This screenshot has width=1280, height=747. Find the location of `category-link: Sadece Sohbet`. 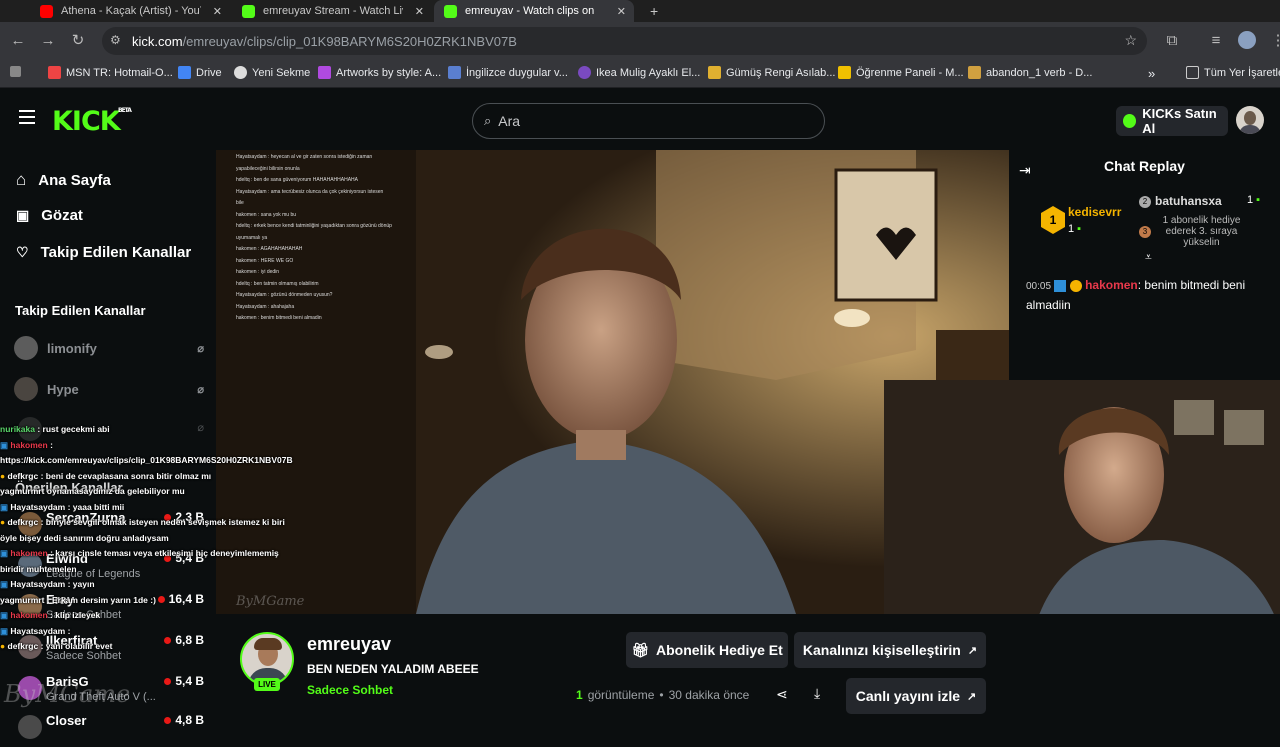

category-link: Sadece Sohbet is located at coordinates (350, 690).